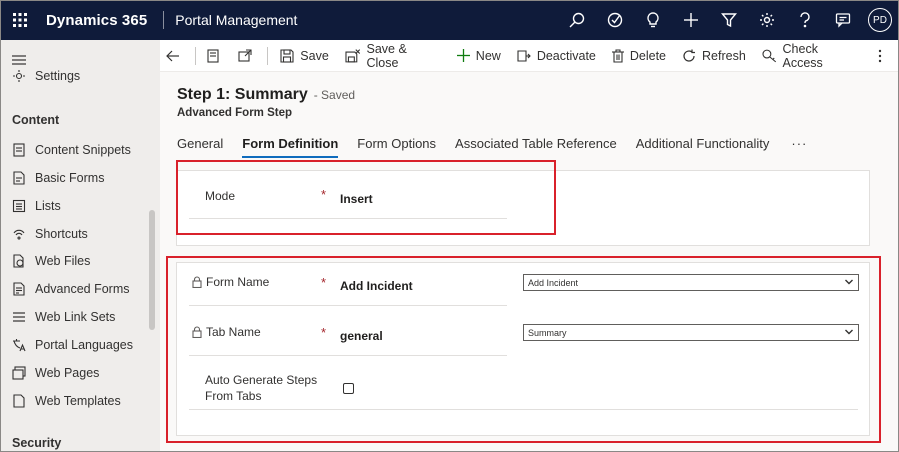  I want to click on sidebar-item-label: Web Pages, so click(67, 373).